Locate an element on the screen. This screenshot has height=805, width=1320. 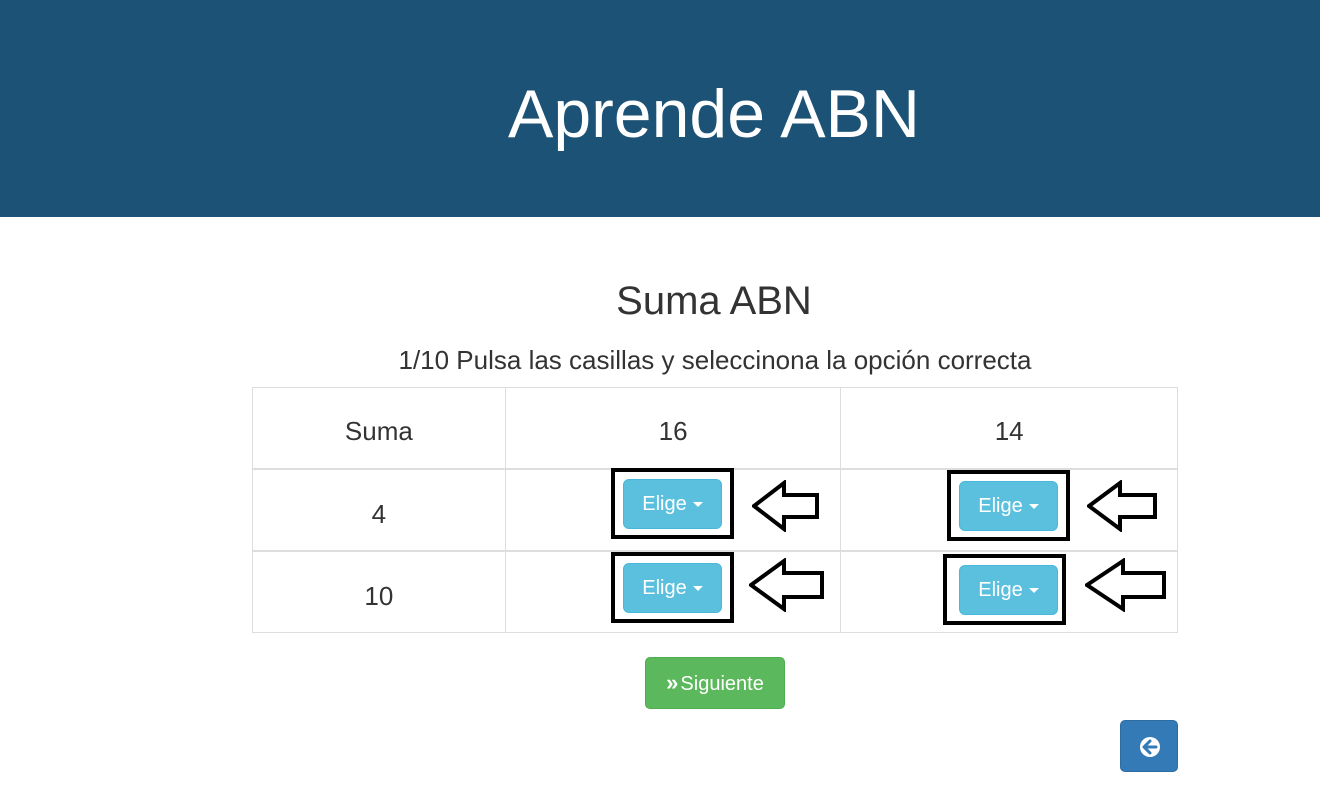
table-header-row: Suma 16 14 is located at coordinates (715, 428).